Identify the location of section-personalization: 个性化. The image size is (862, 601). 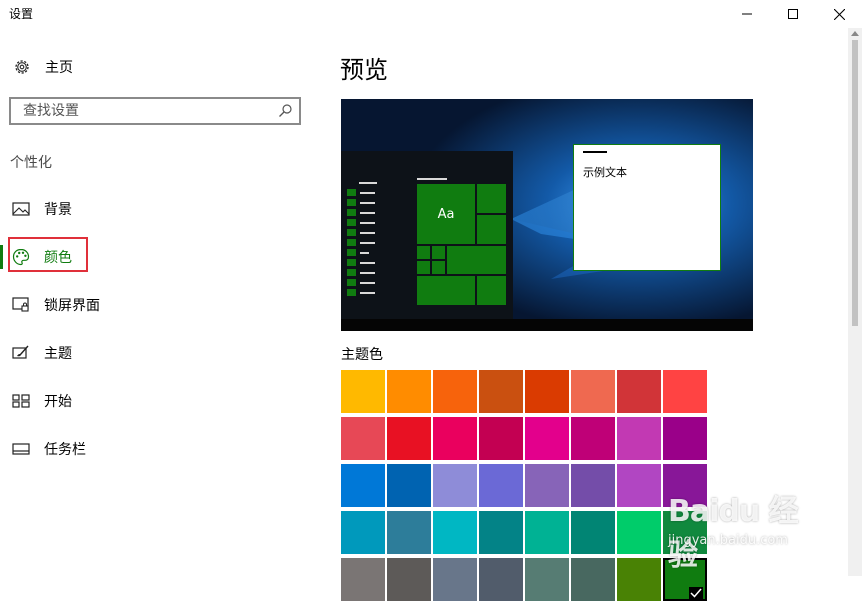
(31, 163).